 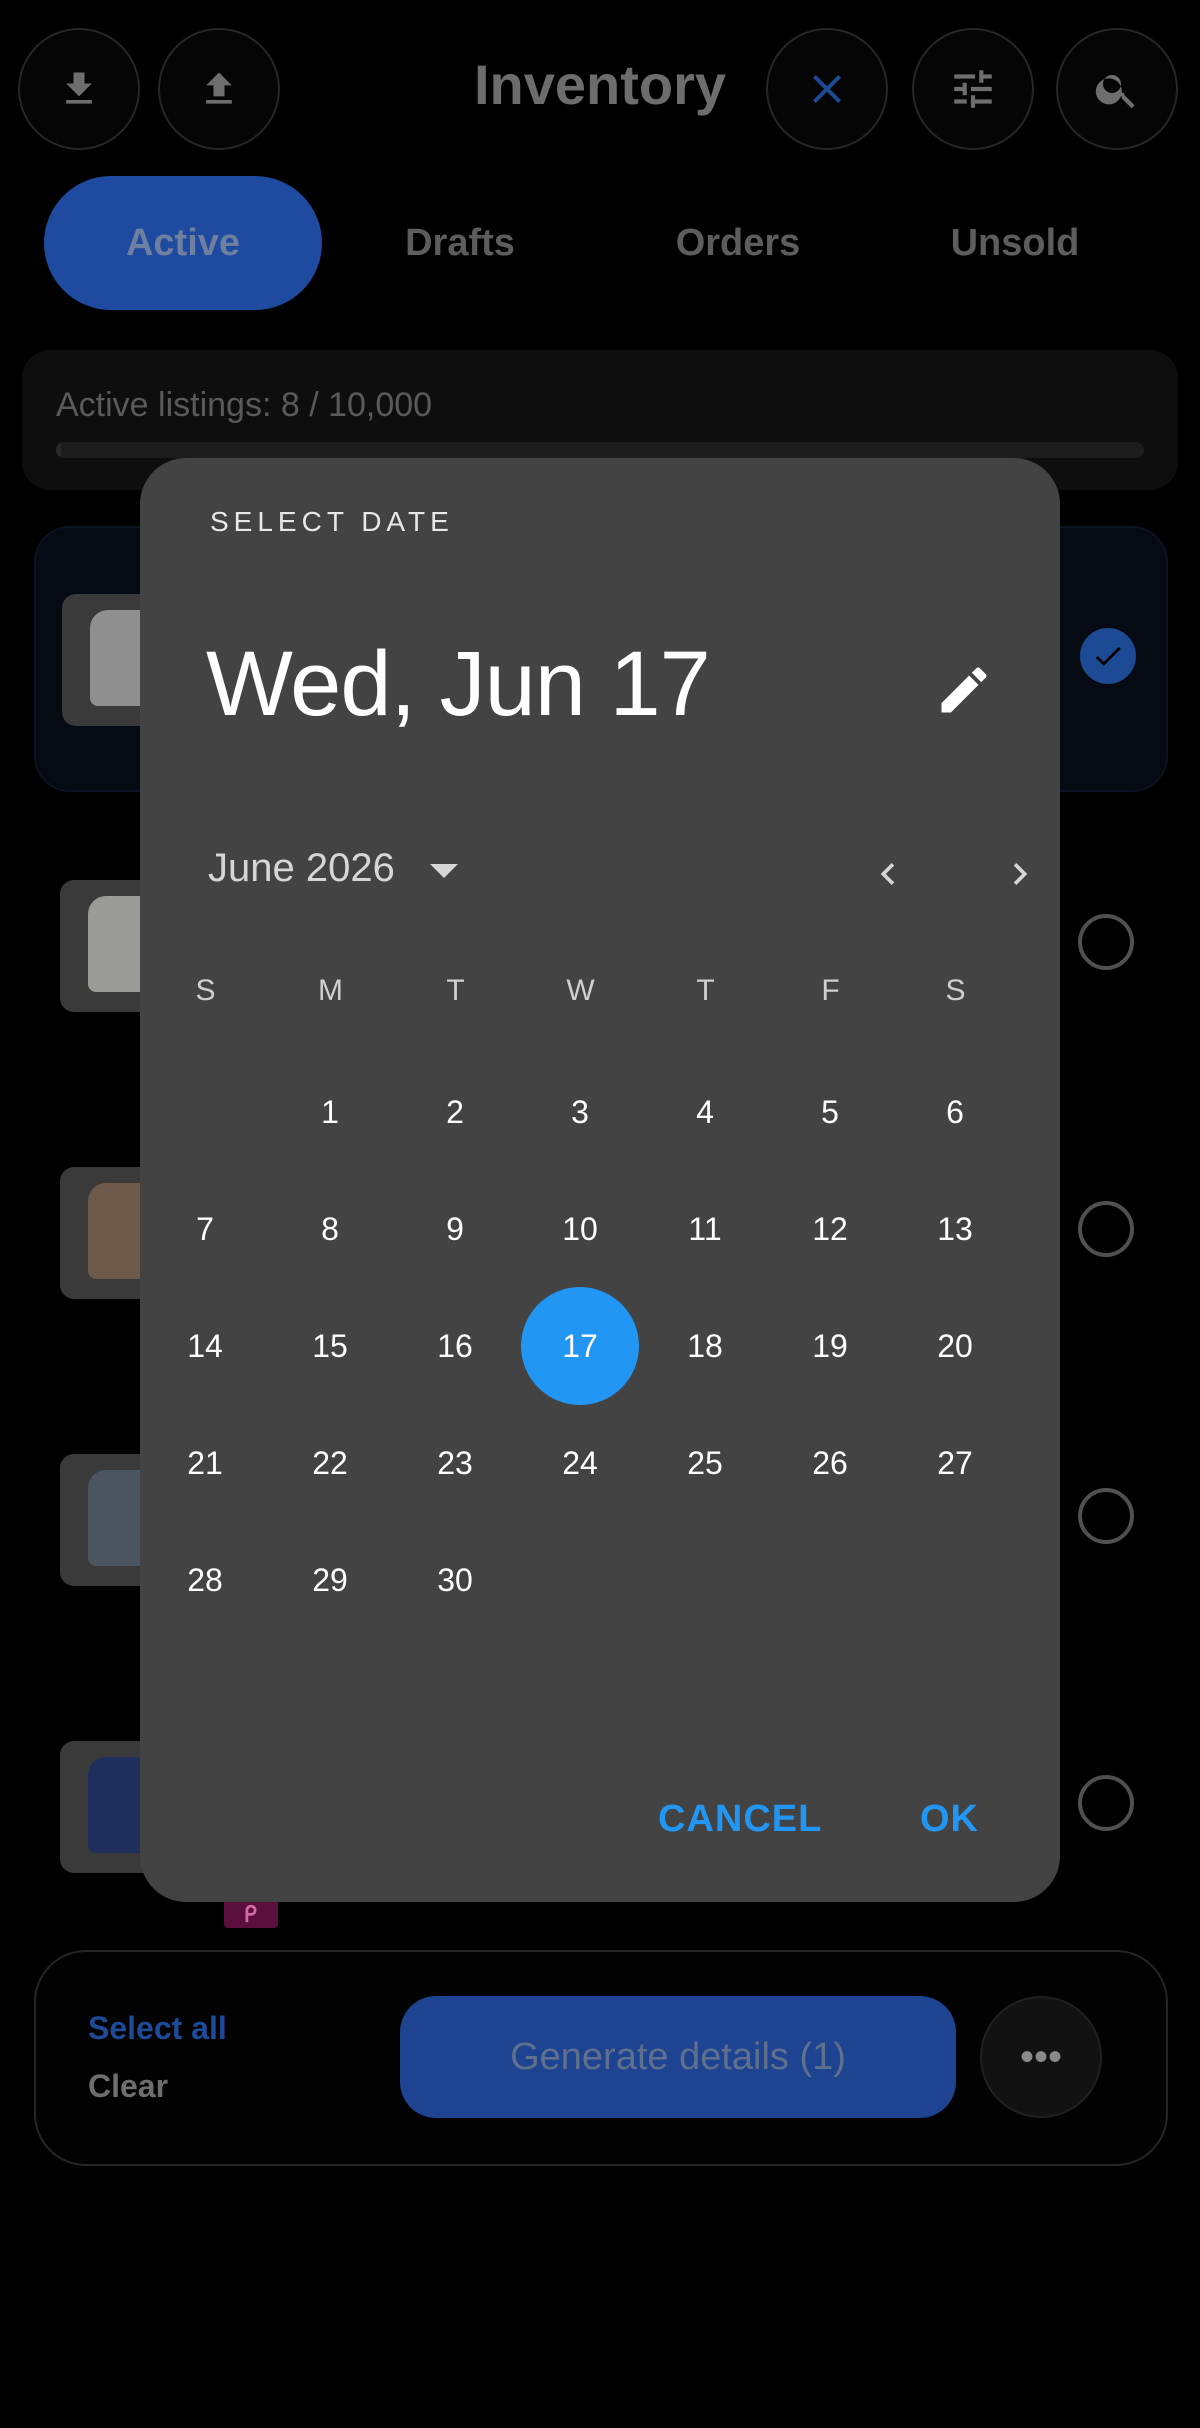 I want to click on upload-button, so click(x=219, y=89).